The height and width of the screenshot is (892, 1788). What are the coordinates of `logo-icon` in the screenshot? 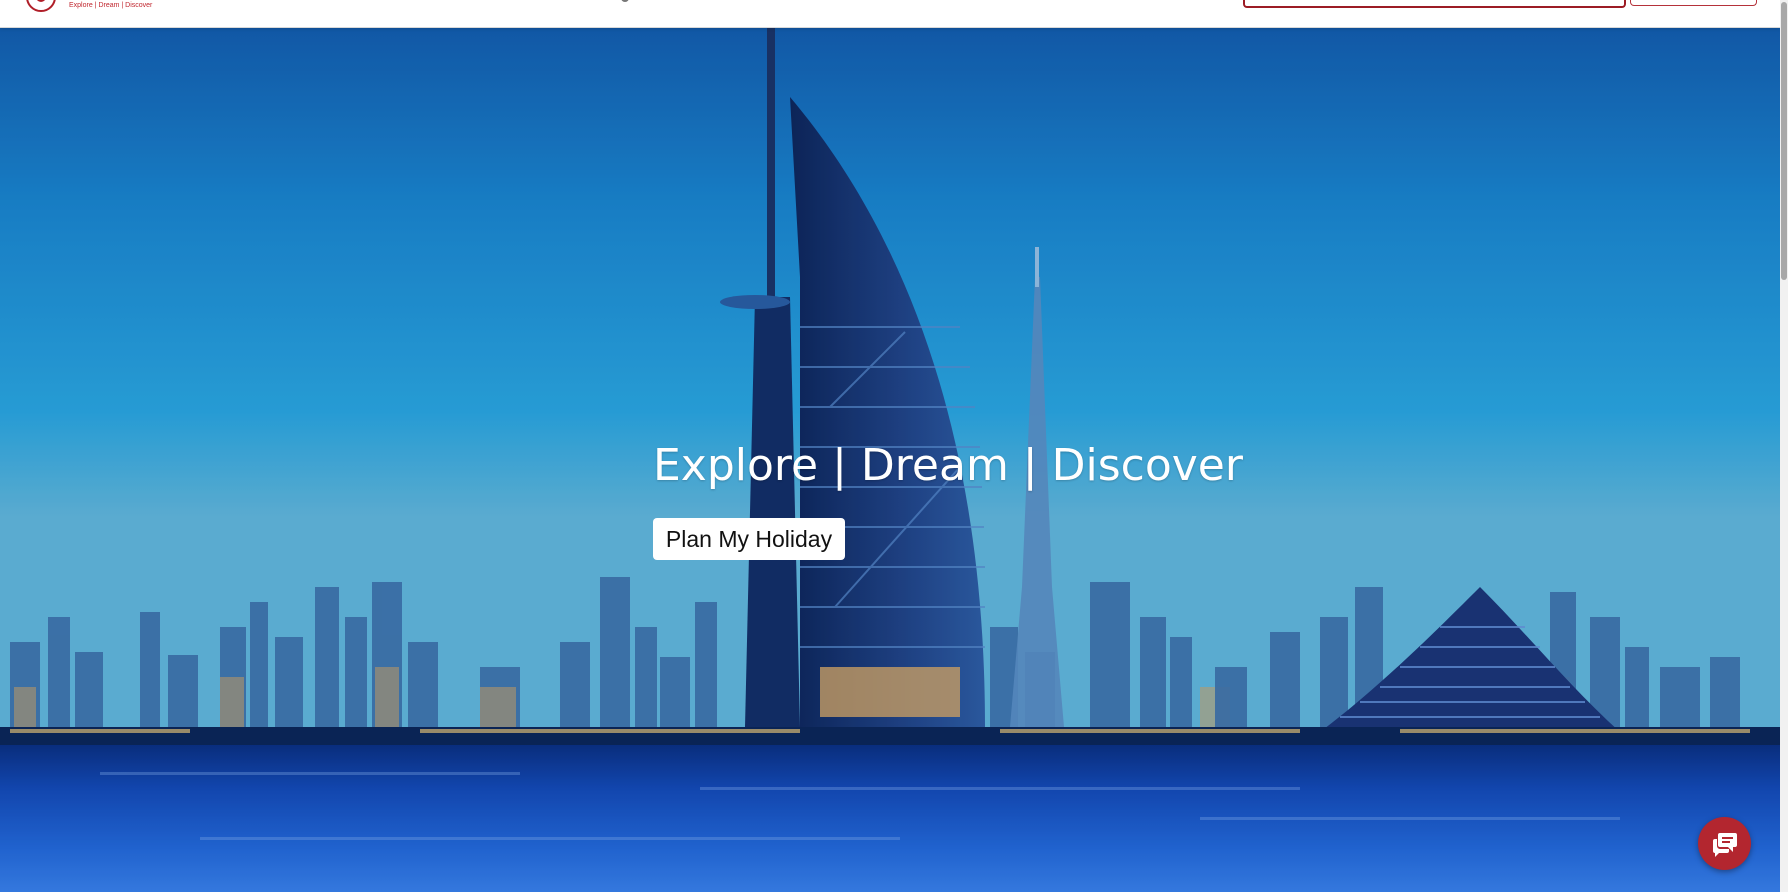 It's located at (41, 6).